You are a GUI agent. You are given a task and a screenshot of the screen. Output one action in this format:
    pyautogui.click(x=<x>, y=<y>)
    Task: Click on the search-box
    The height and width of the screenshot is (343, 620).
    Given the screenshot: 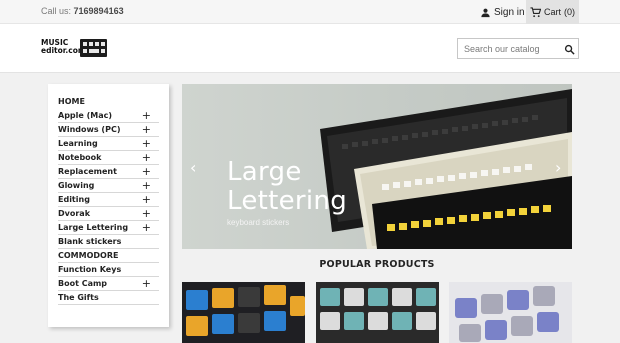 What is the action you would take?
    pyautogui.click(x=518, y=48)
    